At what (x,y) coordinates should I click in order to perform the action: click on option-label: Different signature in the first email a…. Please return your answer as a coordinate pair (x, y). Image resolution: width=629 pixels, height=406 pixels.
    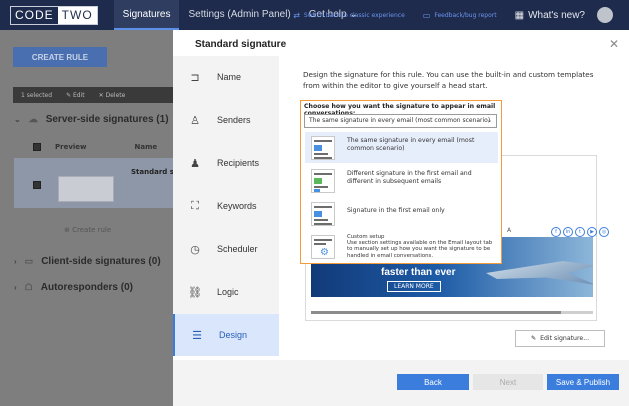
    Looking at the image, I should click on (409, 177).